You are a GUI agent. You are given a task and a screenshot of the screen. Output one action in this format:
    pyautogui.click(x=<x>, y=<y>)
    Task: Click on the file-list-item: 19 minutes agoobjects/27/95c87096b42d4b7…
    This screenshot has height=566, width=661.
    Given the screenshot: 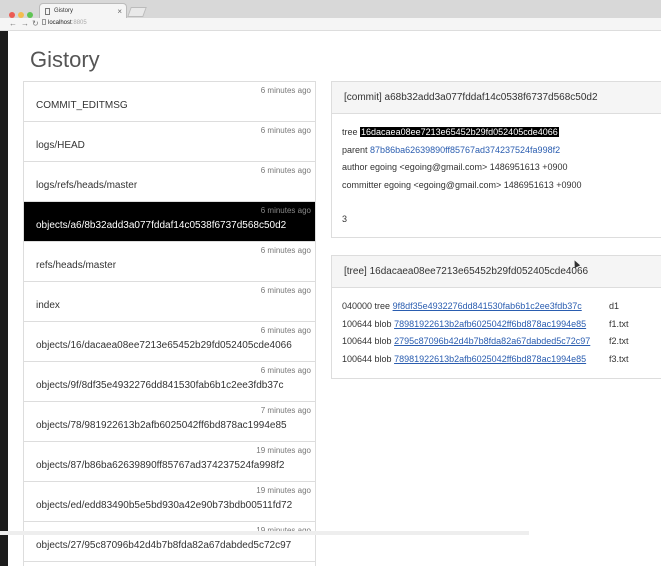 What is the action you would take?
    pyautogui.click(x=169, y=542)
    